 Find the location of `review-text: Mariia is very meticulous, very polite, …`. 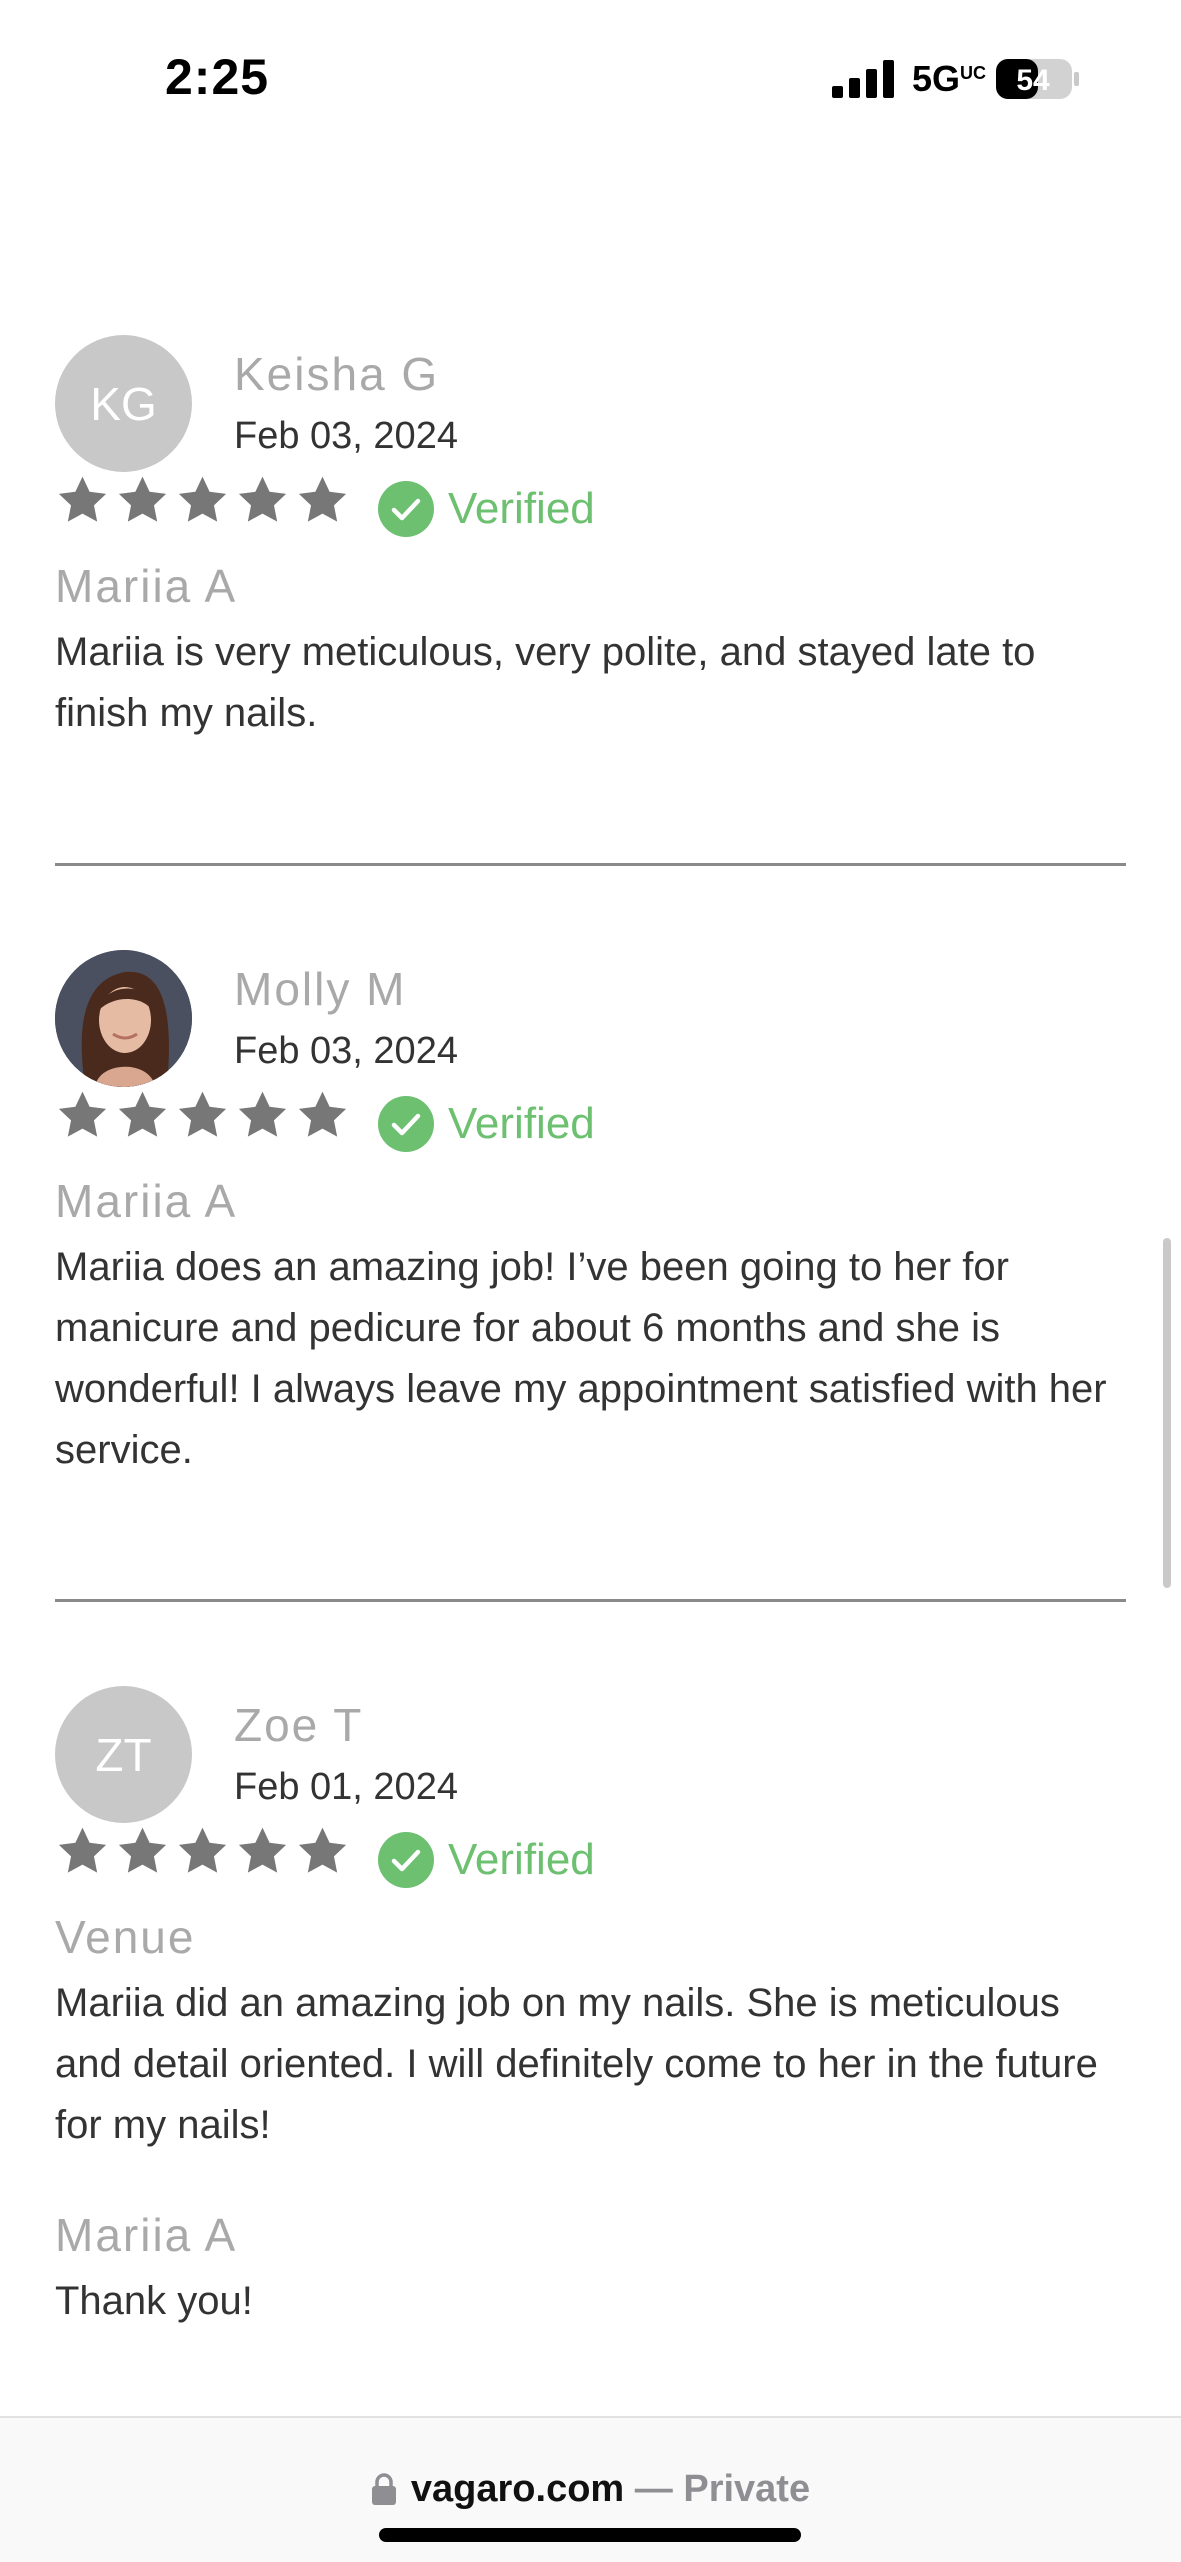

review-text: Mariia is very meticulous, very polite, … is located at coordinates (545, 682).